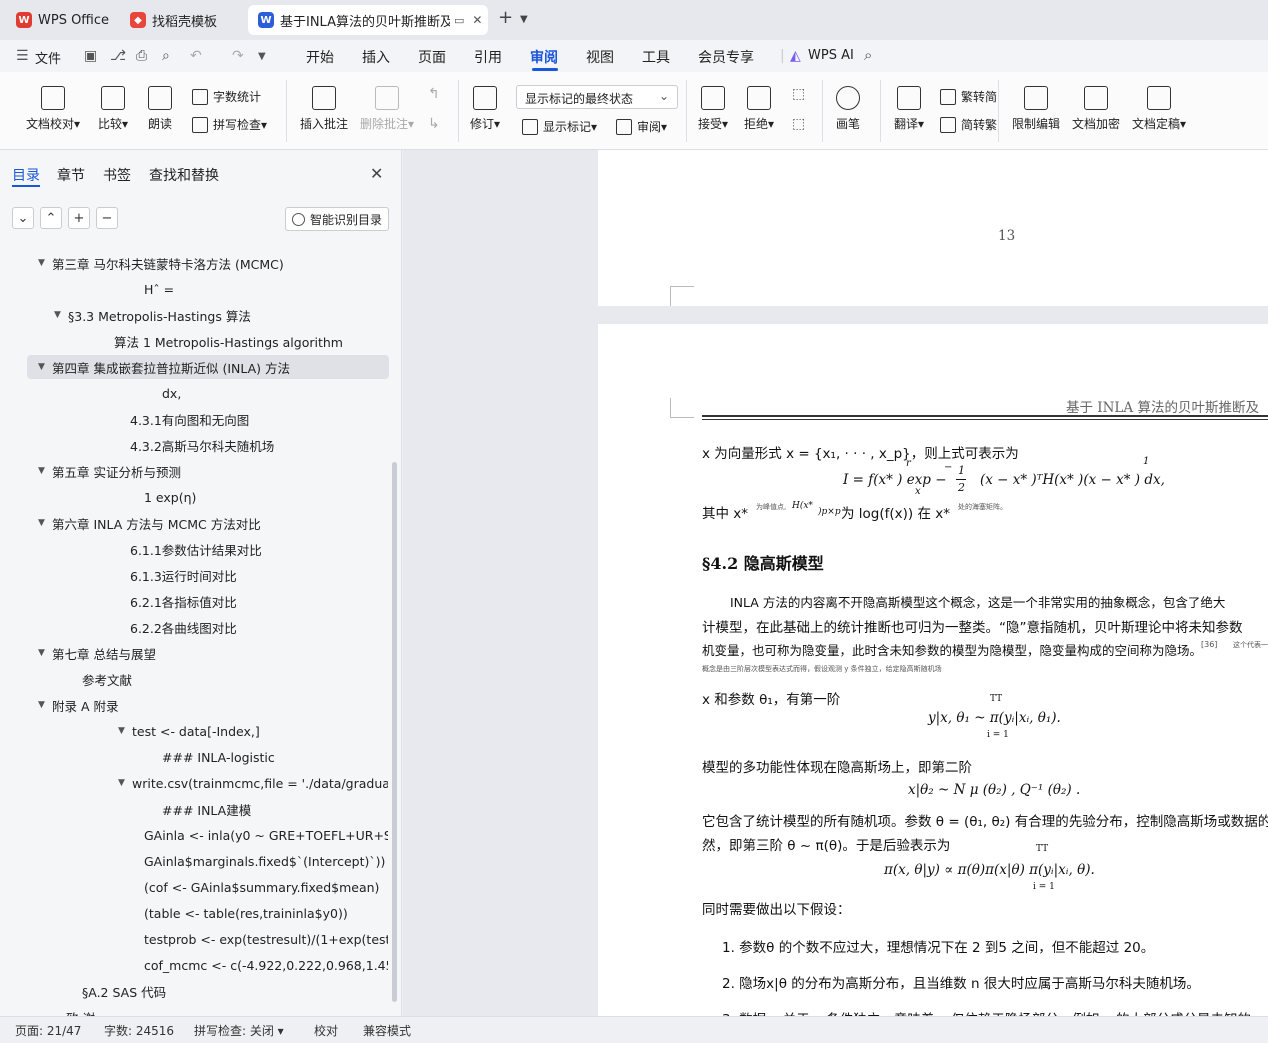 The width and height of the screenshot is (1268, 1043). What do you see at coordinates (220, 1011) in the screenshot?
I see `toc-item: 致 谢` at bounding box center [220, 1011].